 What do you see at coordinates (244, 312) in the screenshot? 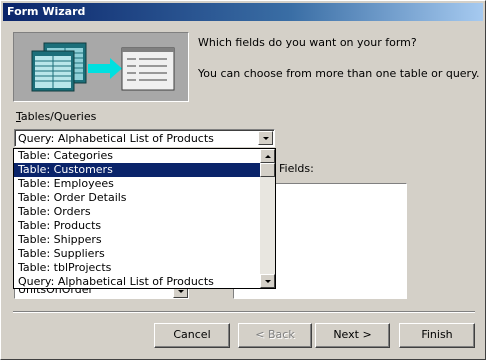
I see `separator` at bounding box center [244, 312].